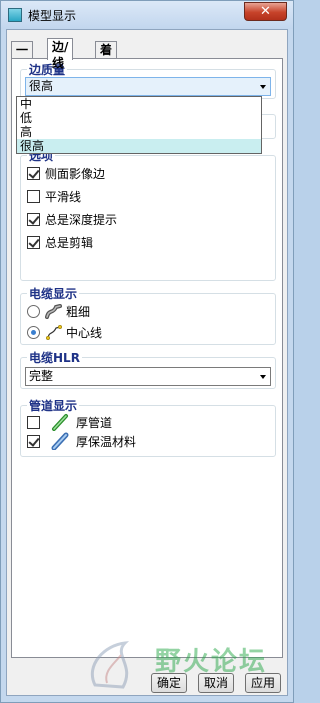  Describe the element at coordinates (84, 332) in the screenshot. I see `radio-label: 中心线` at that location.